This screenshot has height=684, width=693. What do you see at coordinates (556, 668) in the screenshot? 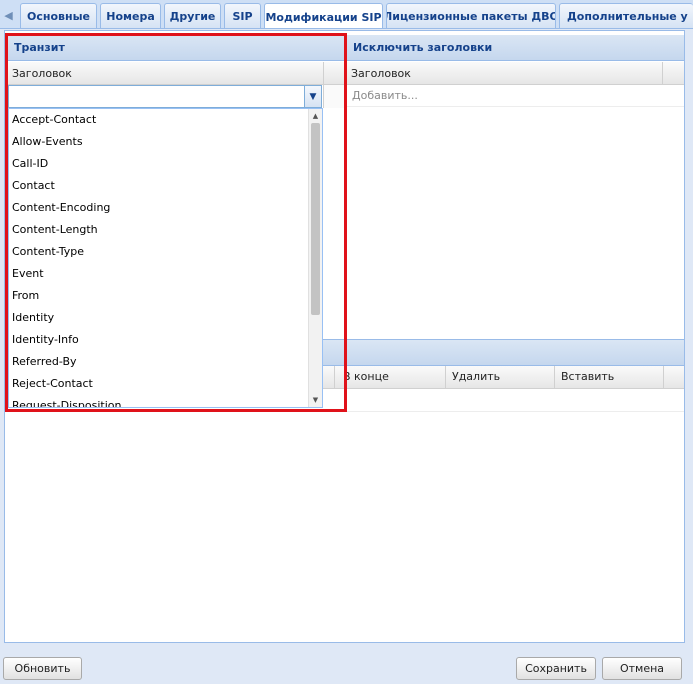
I see `save-button: Сохранить` at bounding box center [556, 668].